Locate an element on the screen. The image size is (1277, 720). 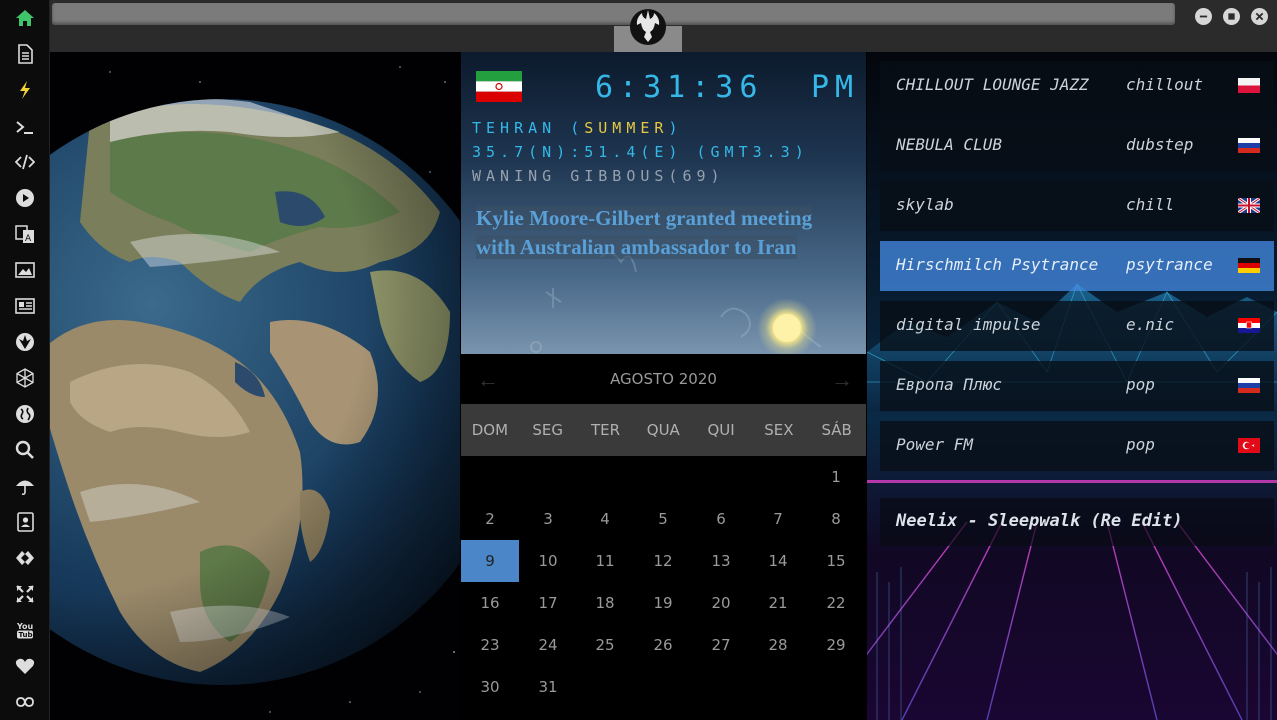
station-item: skylab chill is located at coordinates (1077, 206).